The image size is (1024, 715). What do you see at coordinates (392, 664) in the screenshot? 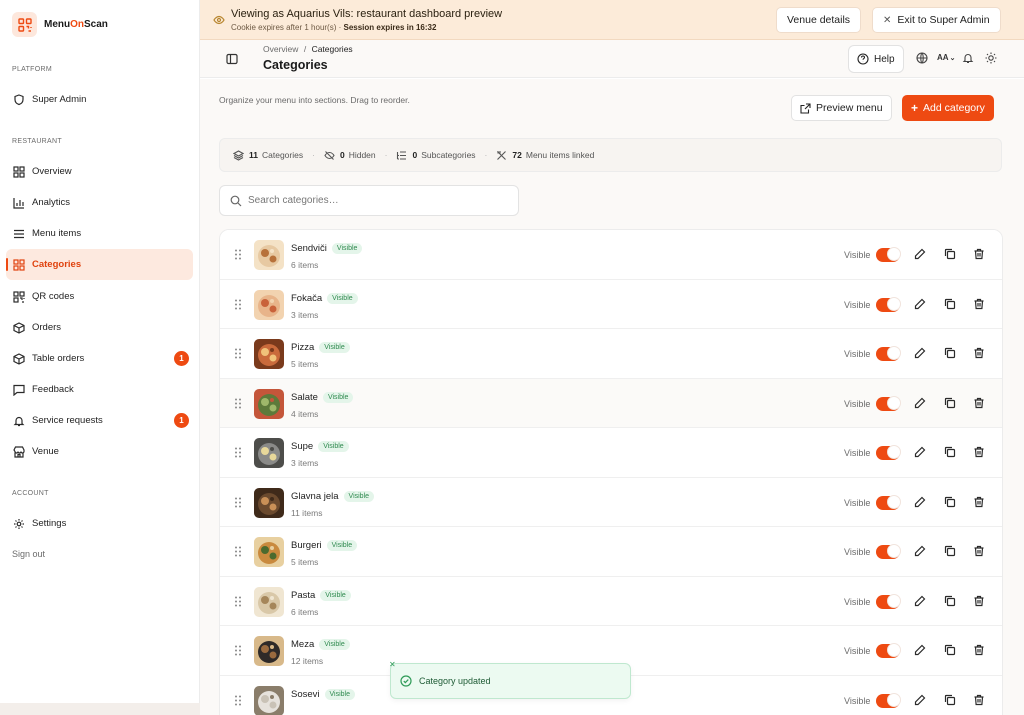
I see `toast-close-icon: ✕` at bounding box center [392, 664].